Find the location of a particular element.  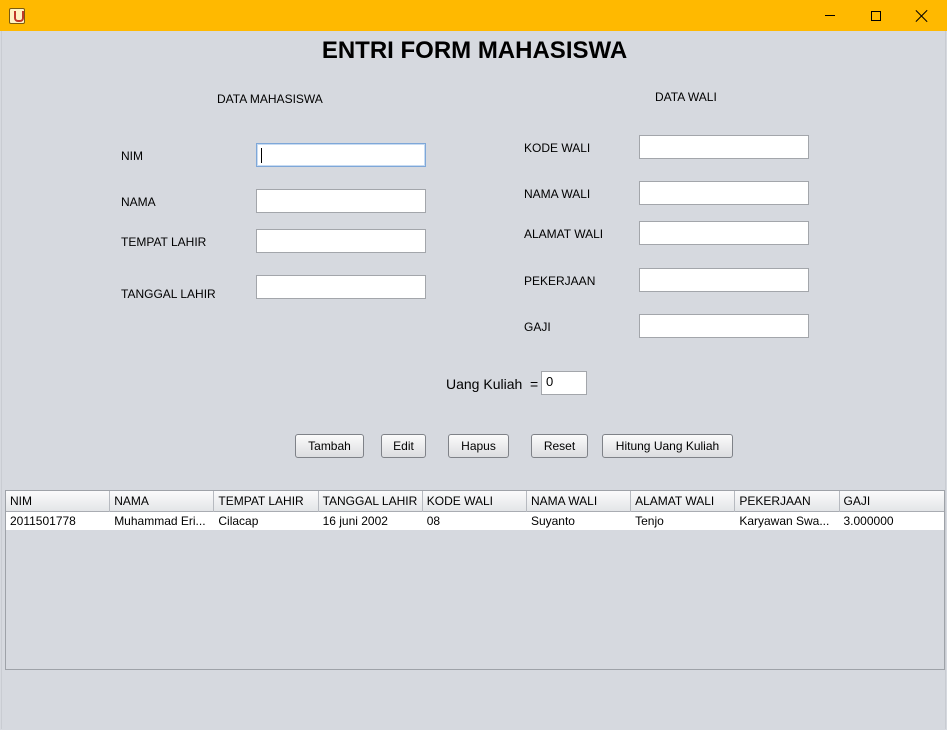

form-title: ENTRI FORM MAHASISWA is located at coordinates (474, 50).